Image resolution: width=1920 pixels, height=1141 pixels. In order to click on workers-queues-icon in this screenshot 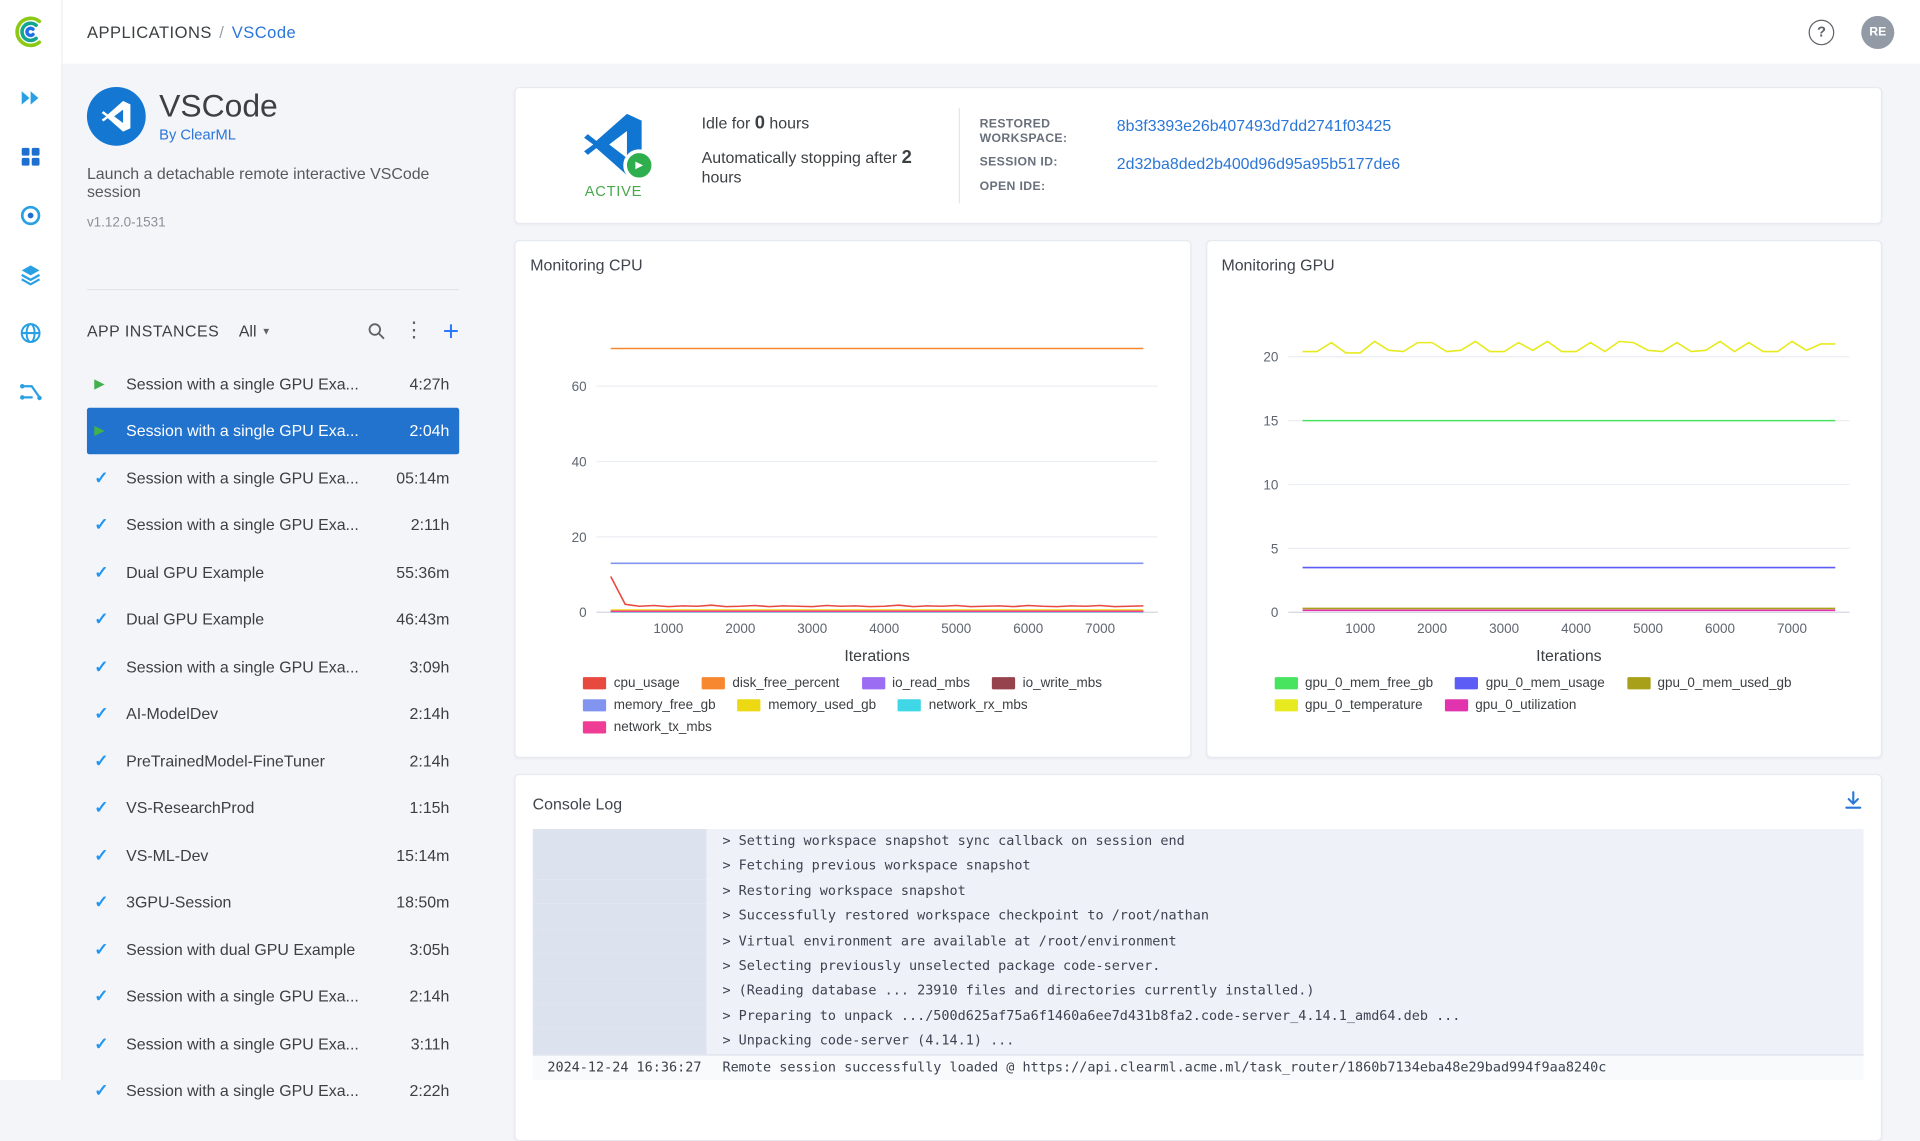, I will do `click(30, 97)`.